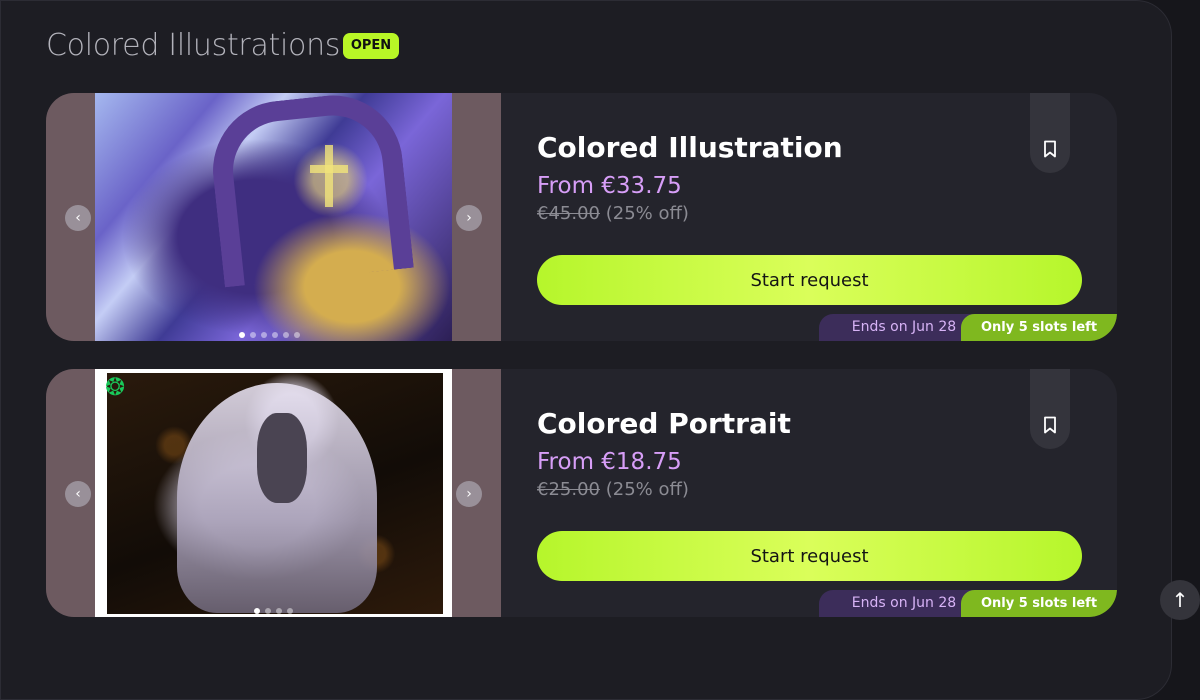 The width and height of the screenshot is (1200, 700). Describe the element at coordinates (568, 213) in the screenshot. I see `strikethrough-price: €45.00` at that location.